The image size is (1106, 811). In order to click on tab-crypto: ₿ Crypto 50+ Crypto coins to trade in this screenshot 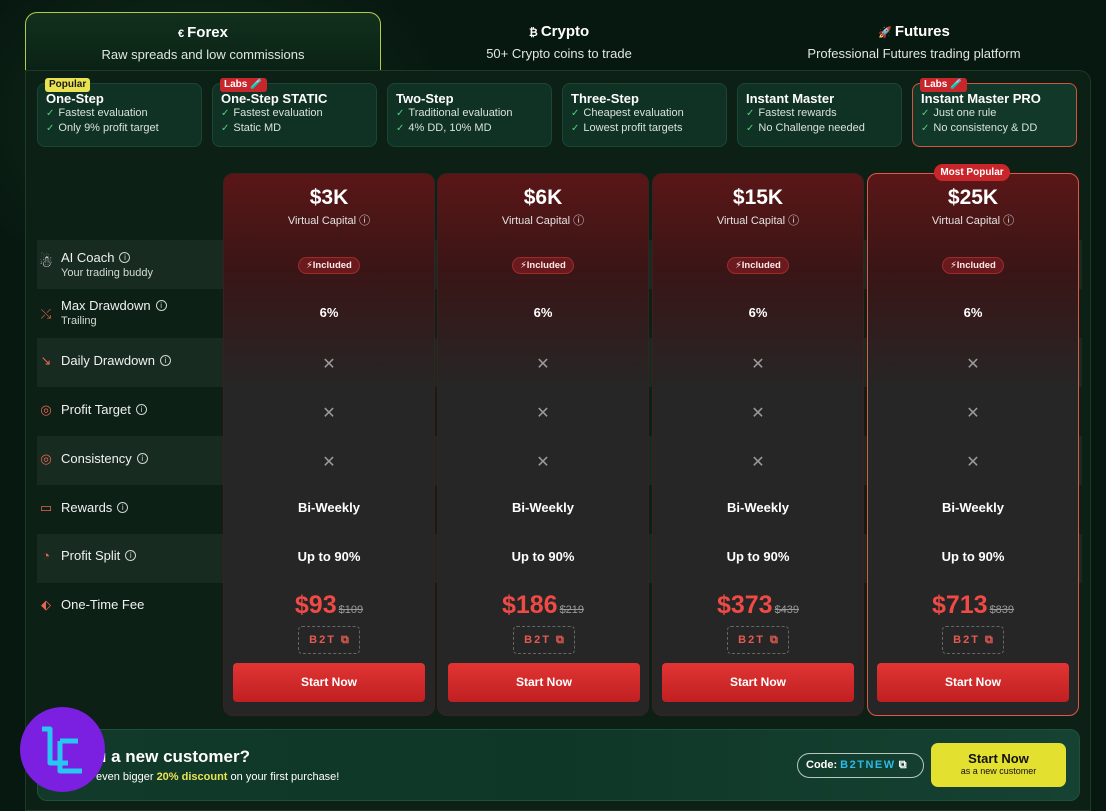, I will do `click(559, 41)`.